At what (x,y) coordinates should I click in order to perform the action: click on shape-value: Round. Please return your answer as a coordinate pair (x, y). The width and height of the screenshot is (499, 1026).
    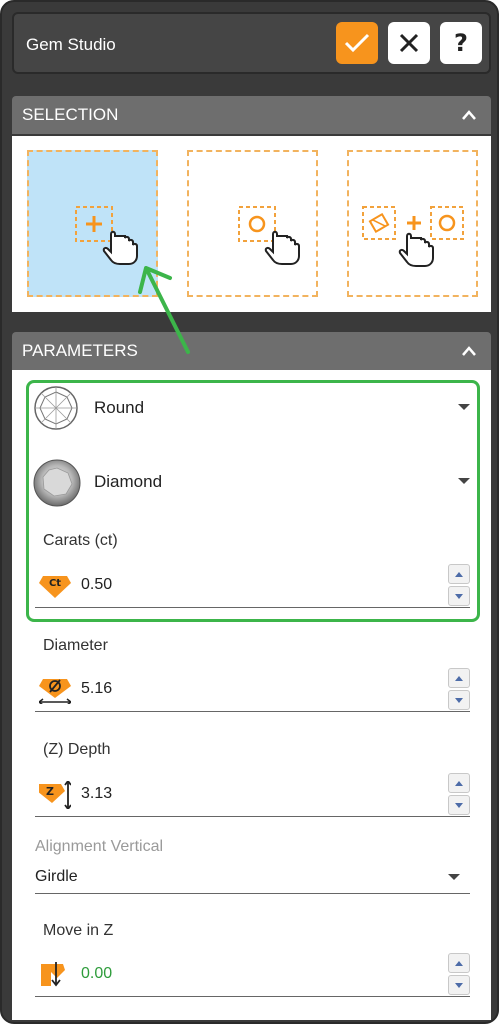
    Looking at the image, I should click on (119, 407).